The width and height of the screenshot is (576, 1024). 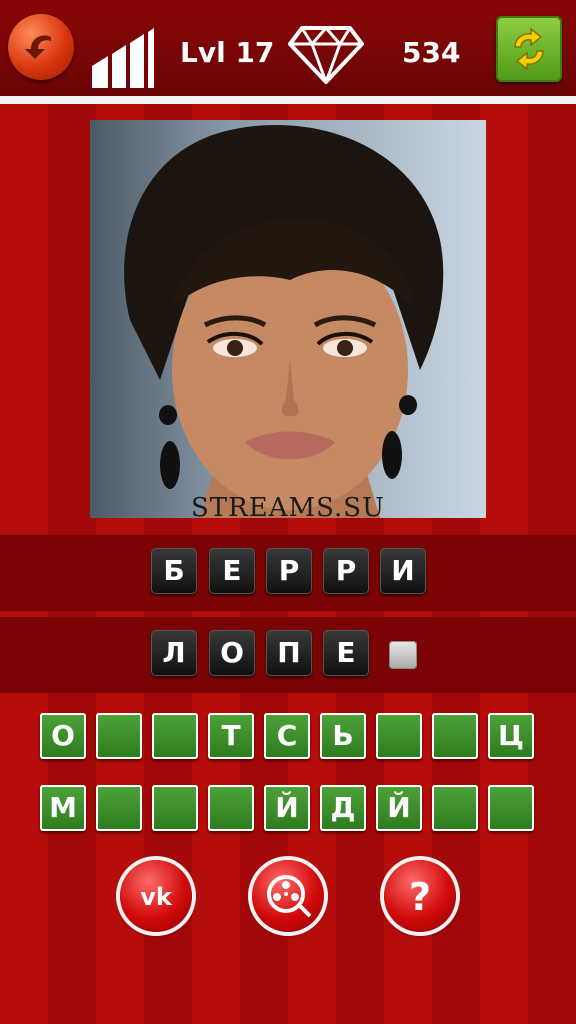 I want to click on refresh-button, so click(x=529, y=49).